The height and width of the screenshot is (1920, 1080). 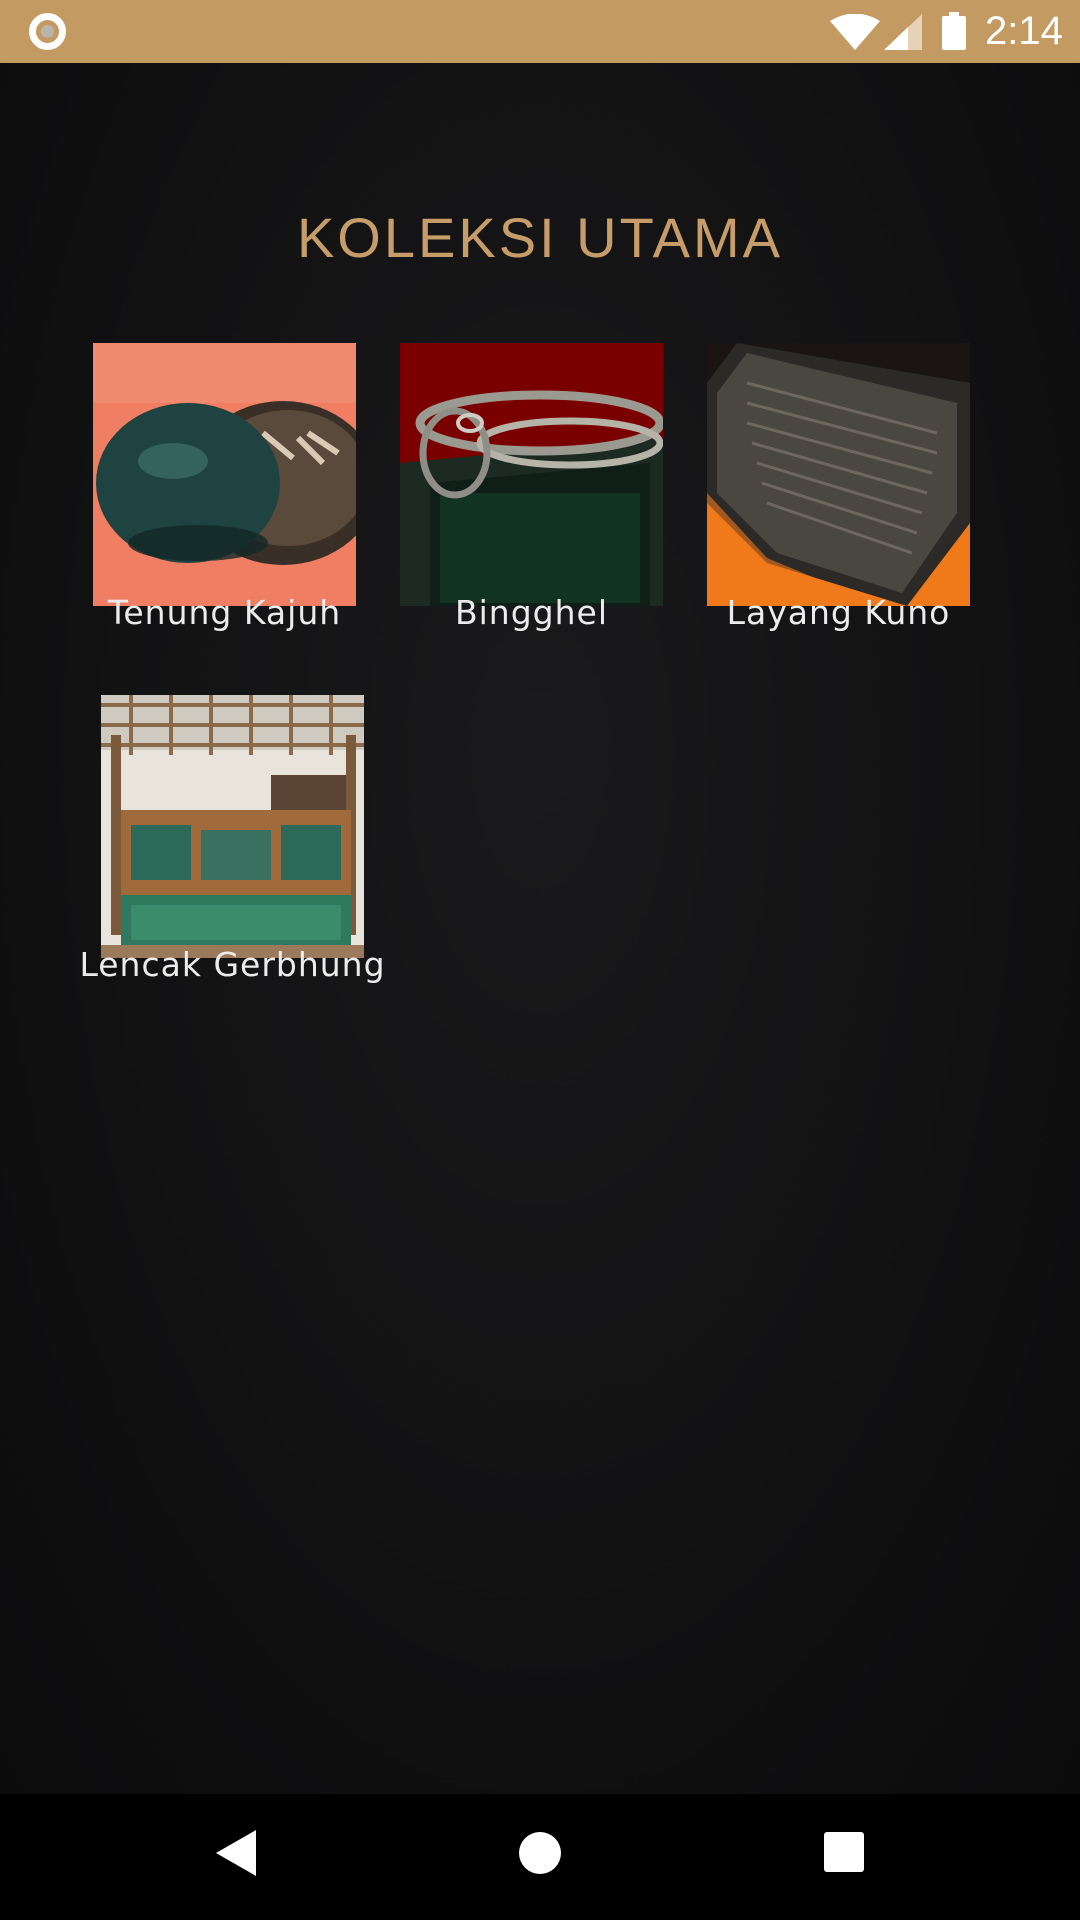 What do you see at coordinates (232, 964) in the screenshot?
I see `item-label: Lencak Gerbhung` at bounding box center [232, 964].